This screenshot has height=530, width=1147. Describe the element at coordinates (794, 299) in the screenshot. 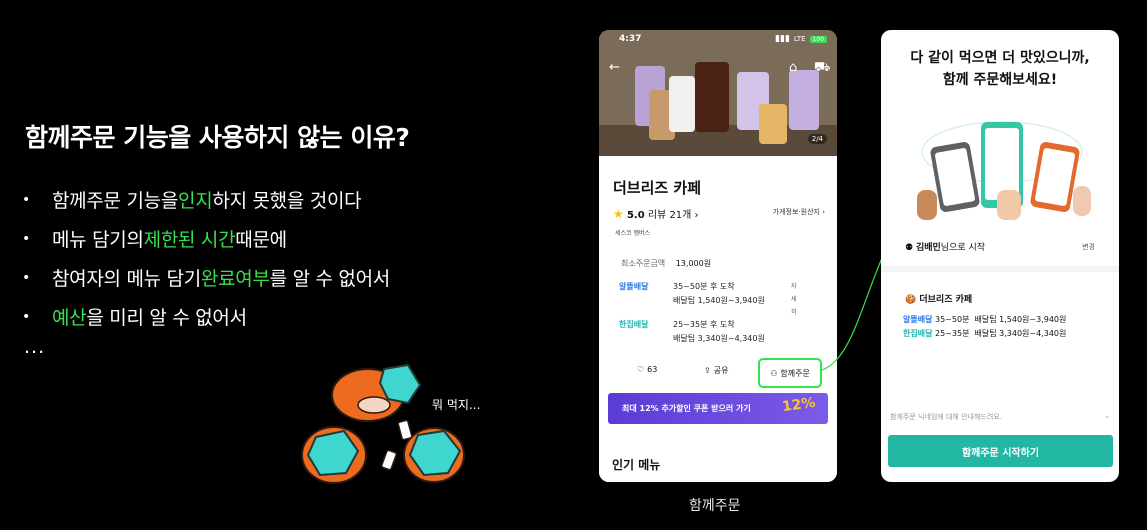

I see `detail-link: 자세히` at that location.